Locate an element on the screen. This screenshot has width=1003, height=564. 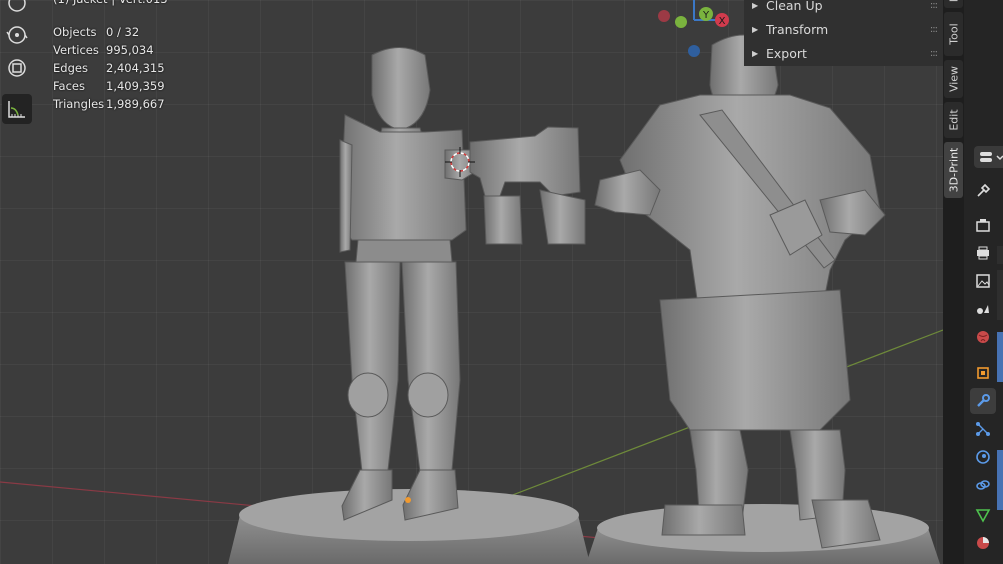
particles-icon is located at coordinates (983, 429).